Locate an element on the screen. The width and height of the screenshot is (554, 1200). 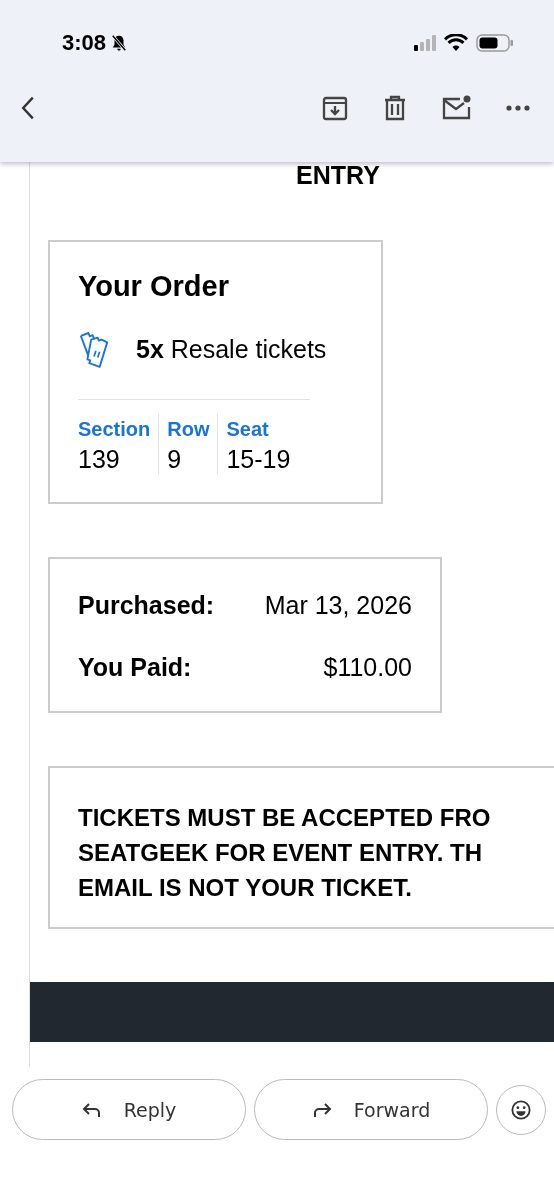
seat-label: Section is located at coordinates (114, 429).